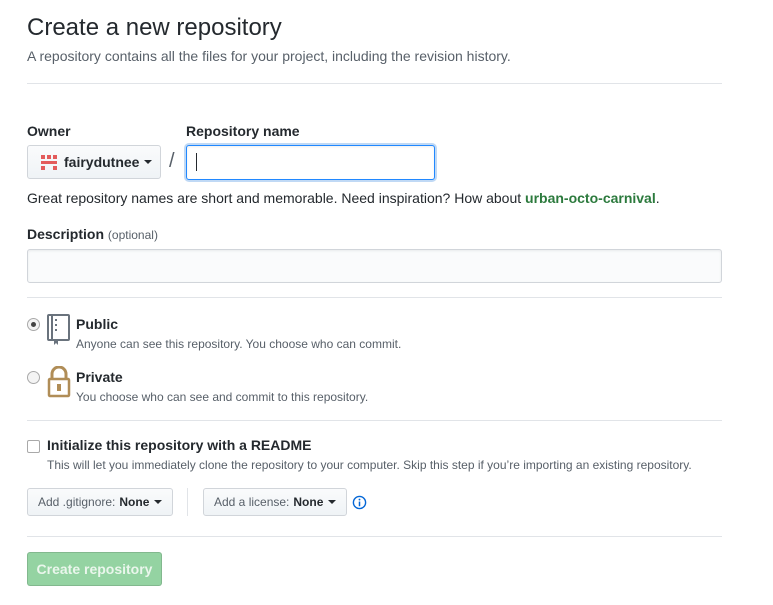 Image resolution: width=773 pixels, height=605 pixels. Describe the element at coordinates (49, 131) in the screenshot. I see `owner-label: Owner` at that location.